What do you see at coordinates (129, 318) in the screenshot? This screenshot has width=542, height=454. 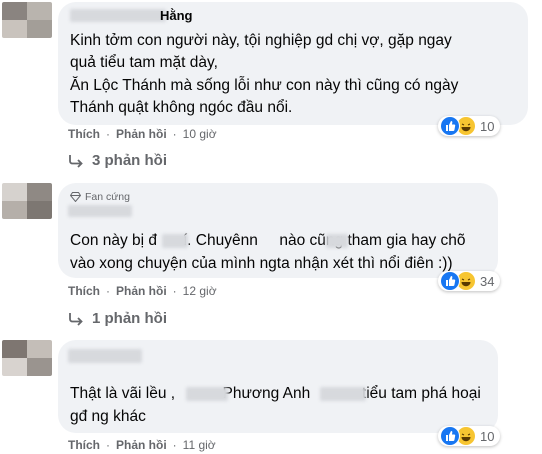 I see `replies-count-label: 1 phản hồi` at bounding box center [129, 318].